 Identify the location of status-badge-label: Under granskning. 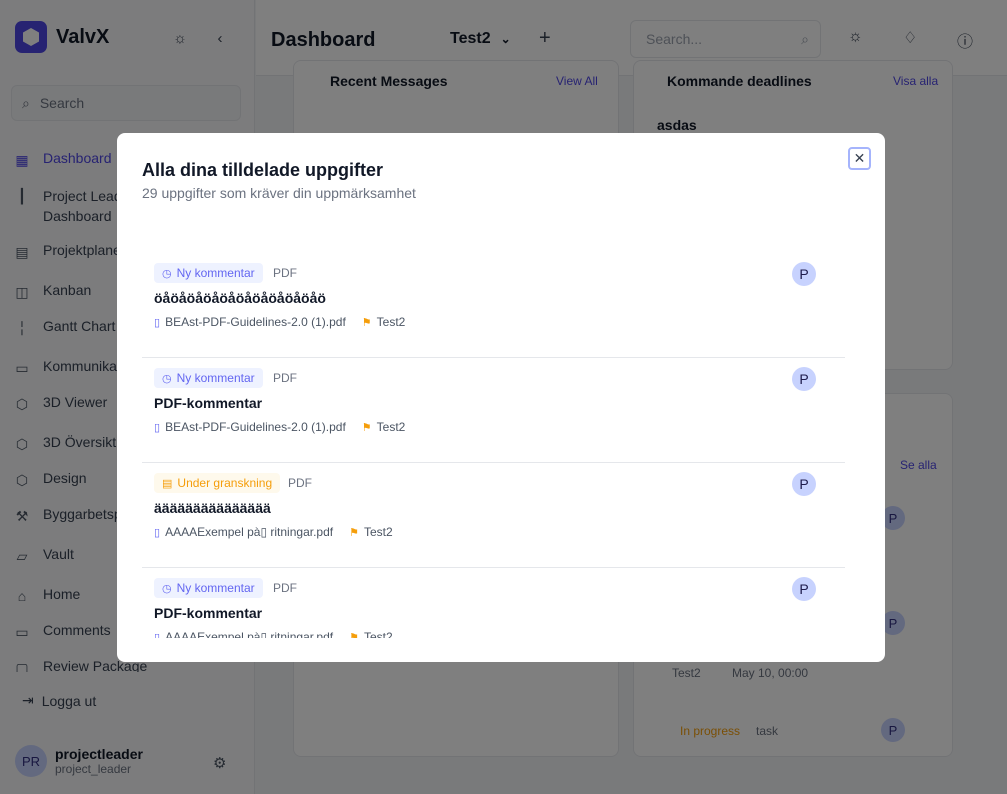
(225, 483).